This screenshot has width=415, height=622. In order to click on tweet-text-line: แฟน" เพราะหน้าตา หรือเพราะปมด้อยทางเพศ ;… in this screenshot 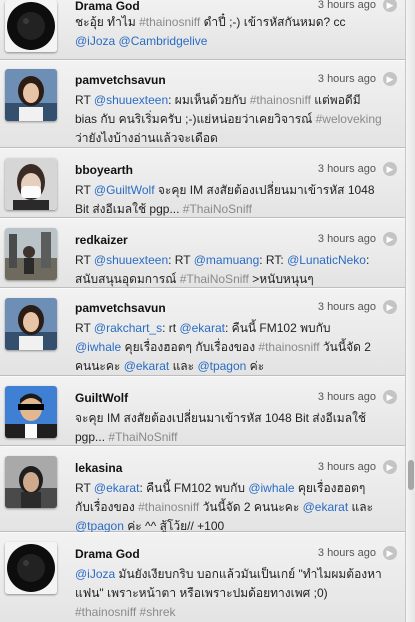, I will do `click(234, 593)`.